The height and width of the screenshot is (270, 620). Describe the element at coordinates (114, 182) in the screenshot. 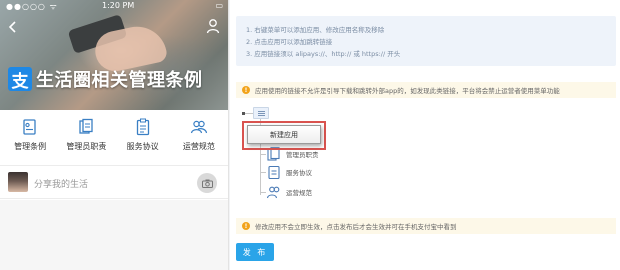

I see `share-life-bar: 分享我的生活` at that location.